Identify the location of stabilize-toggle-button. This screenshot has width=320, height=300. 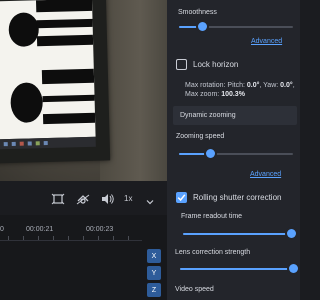
(83, 199).